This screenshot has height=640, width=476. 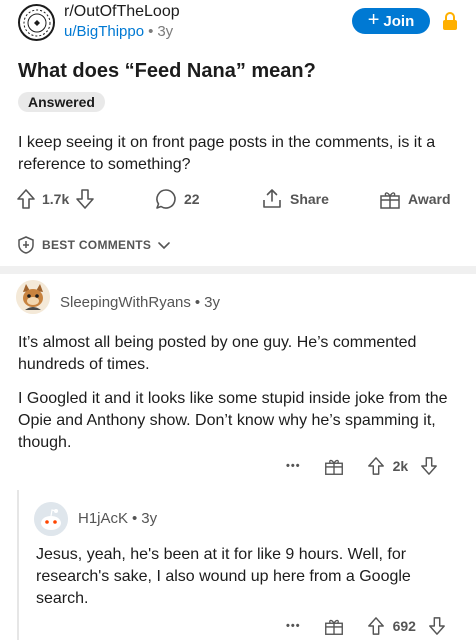 I want to click on comment-vote-count: 2k, so click(x=400, y=466).